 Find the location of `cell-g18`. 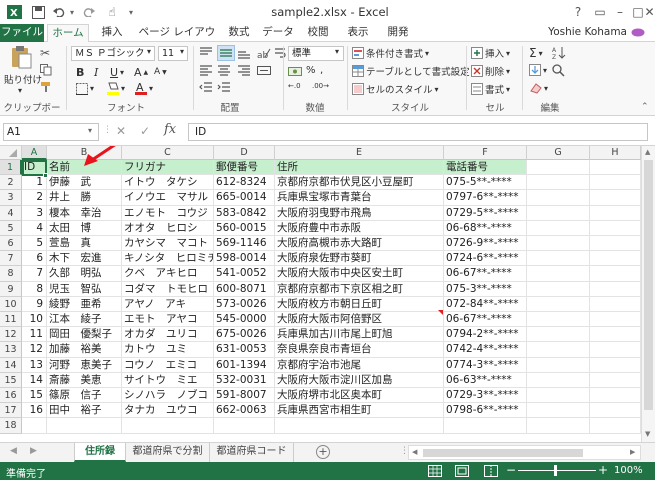

cell-g18 is located at coordinates (558, 426).